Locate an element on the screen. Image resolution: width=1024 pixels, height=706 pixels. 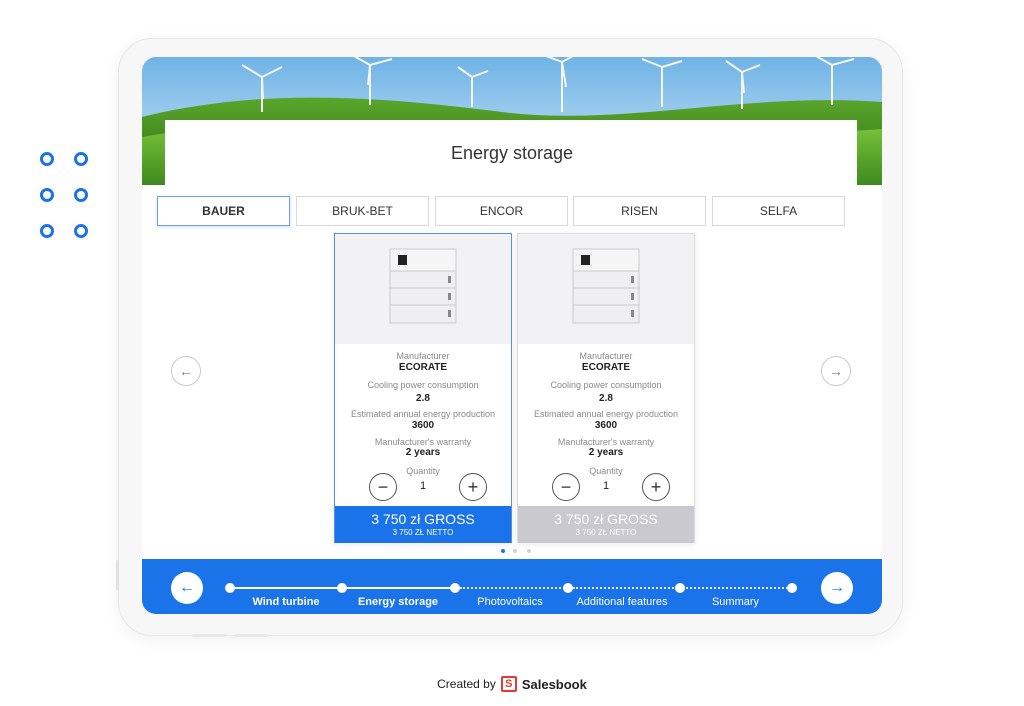
salesbook-logo-icon: S is located at coordinates (508, 684).